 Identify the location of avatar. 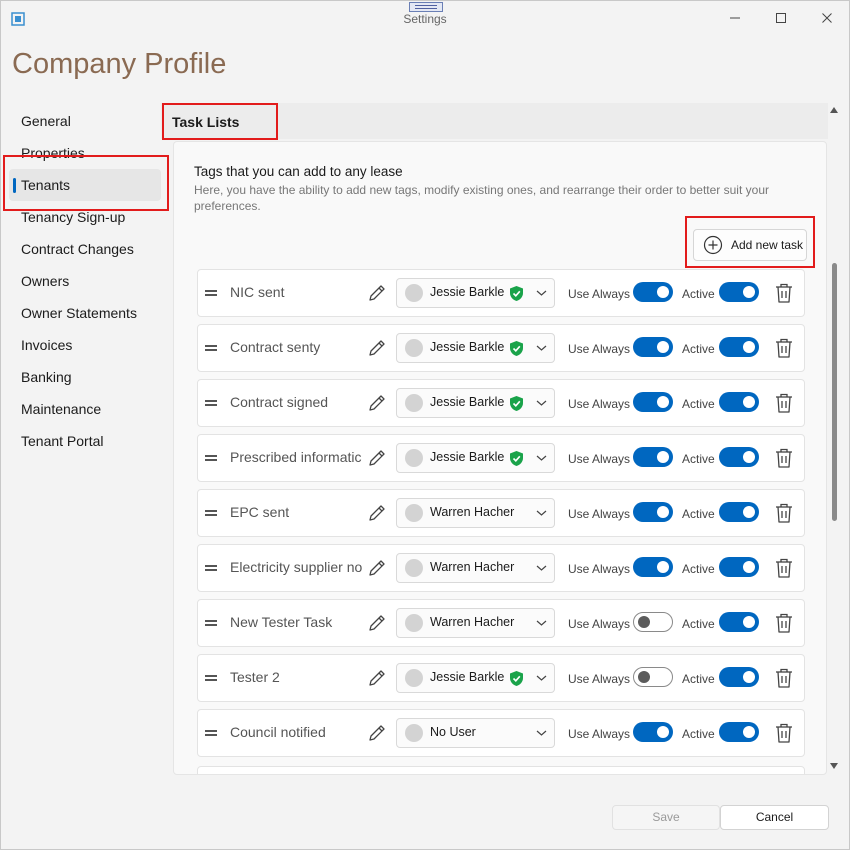
(414, 348).